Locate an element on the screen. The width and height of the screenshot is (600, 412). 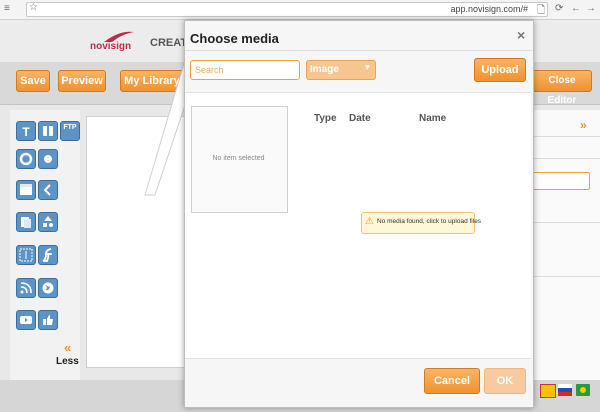
column-type: Type is located at coordinates (325, 118).